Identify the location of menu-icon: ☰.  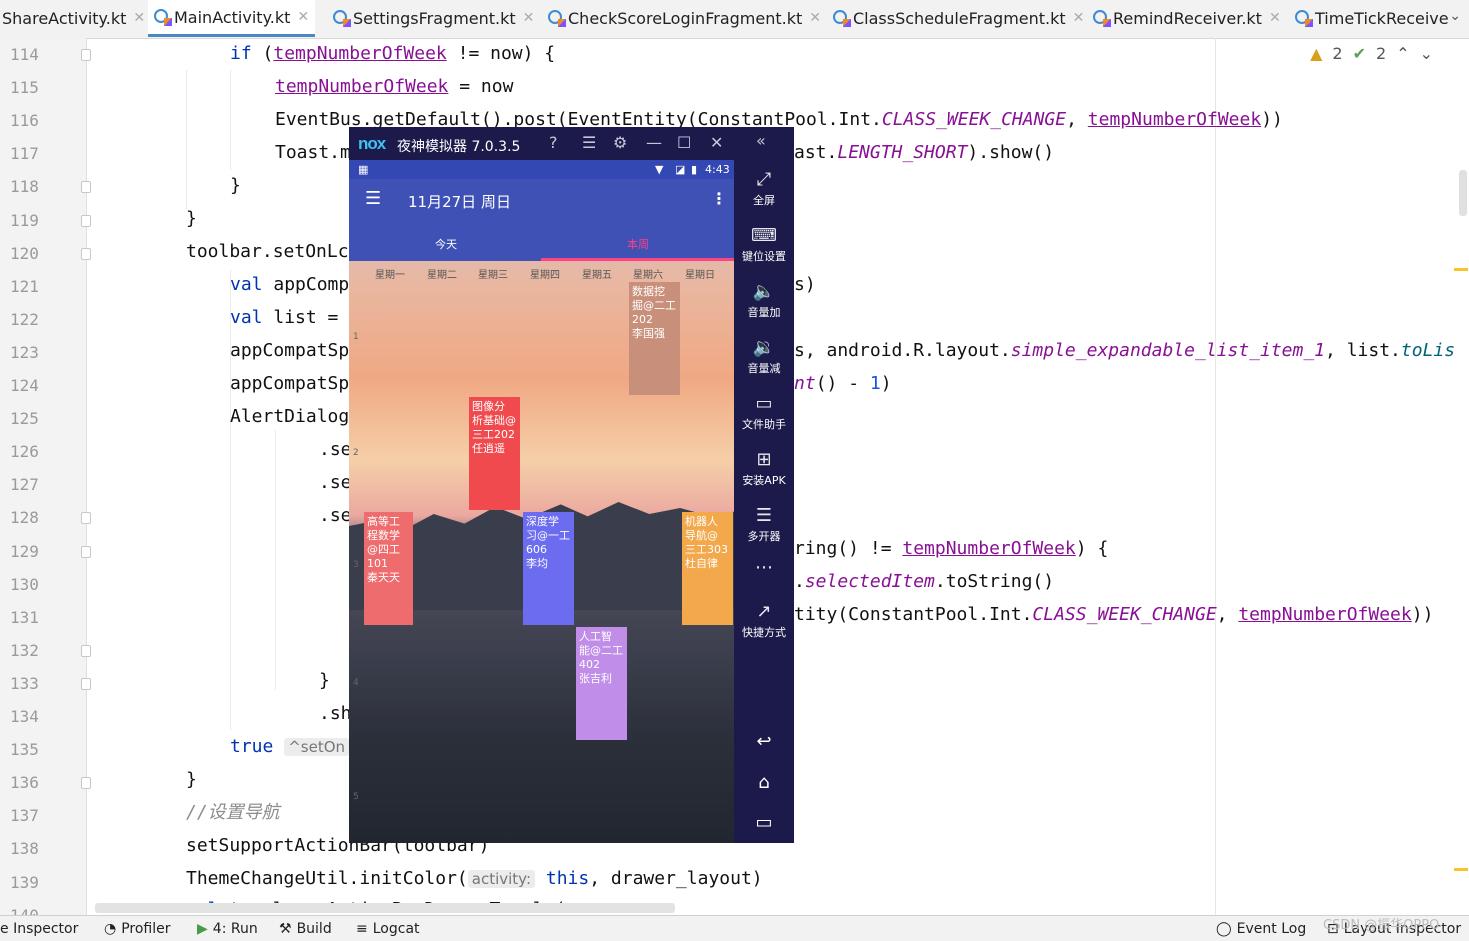
(589, 142).